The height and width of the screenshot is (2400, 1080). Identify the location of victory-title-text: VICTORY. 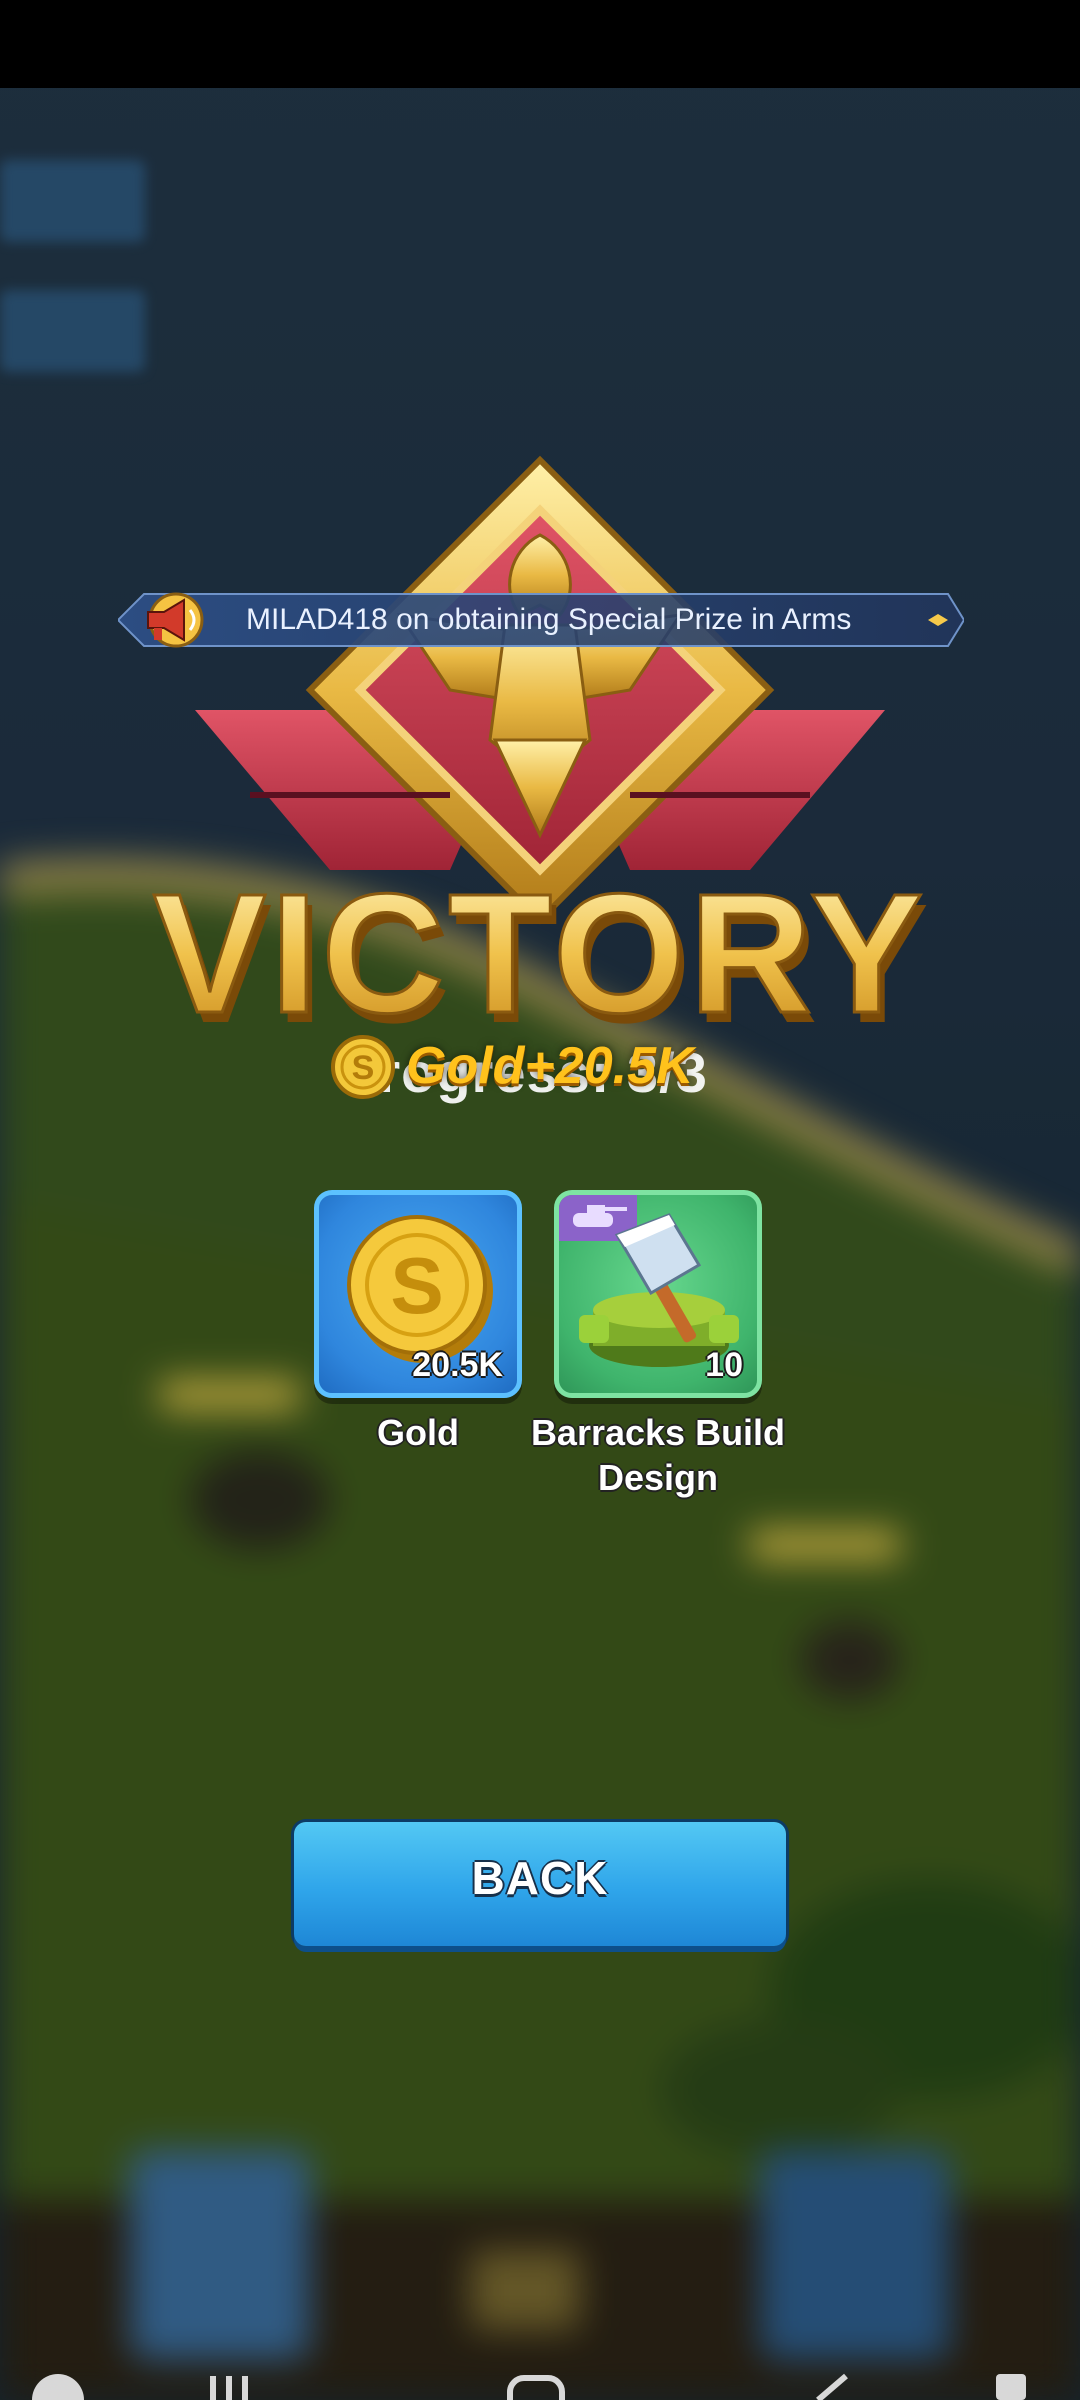
(540, 954).